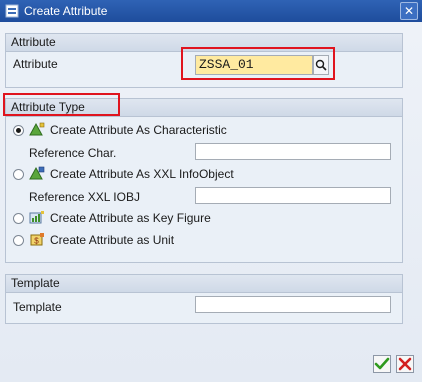 The height and width of the screenshot is (382, 422). I want to click on attribute-type-highlight, so click(61, 104).